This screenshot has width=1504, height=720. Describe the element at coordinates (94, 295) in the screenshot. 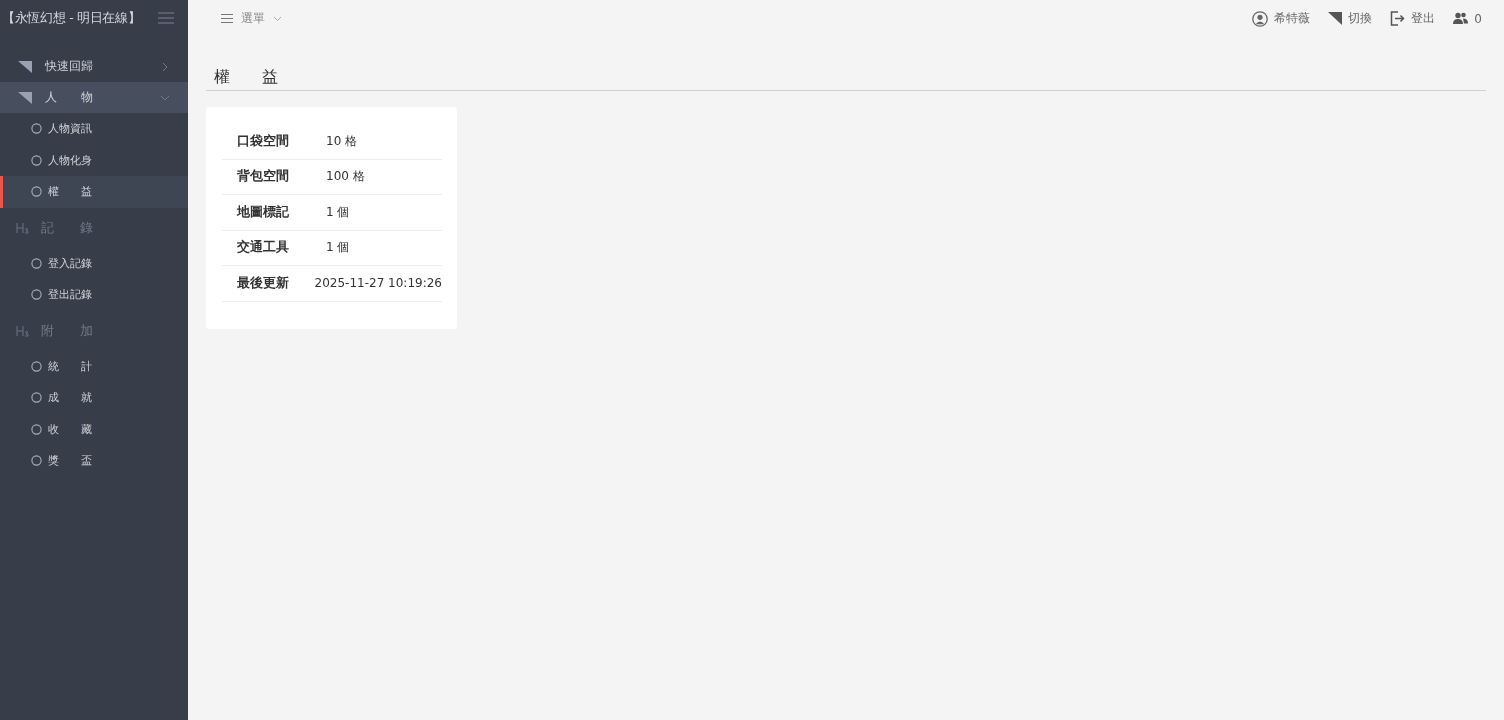

I see `sidebar-item: 登出記錄` at that location.